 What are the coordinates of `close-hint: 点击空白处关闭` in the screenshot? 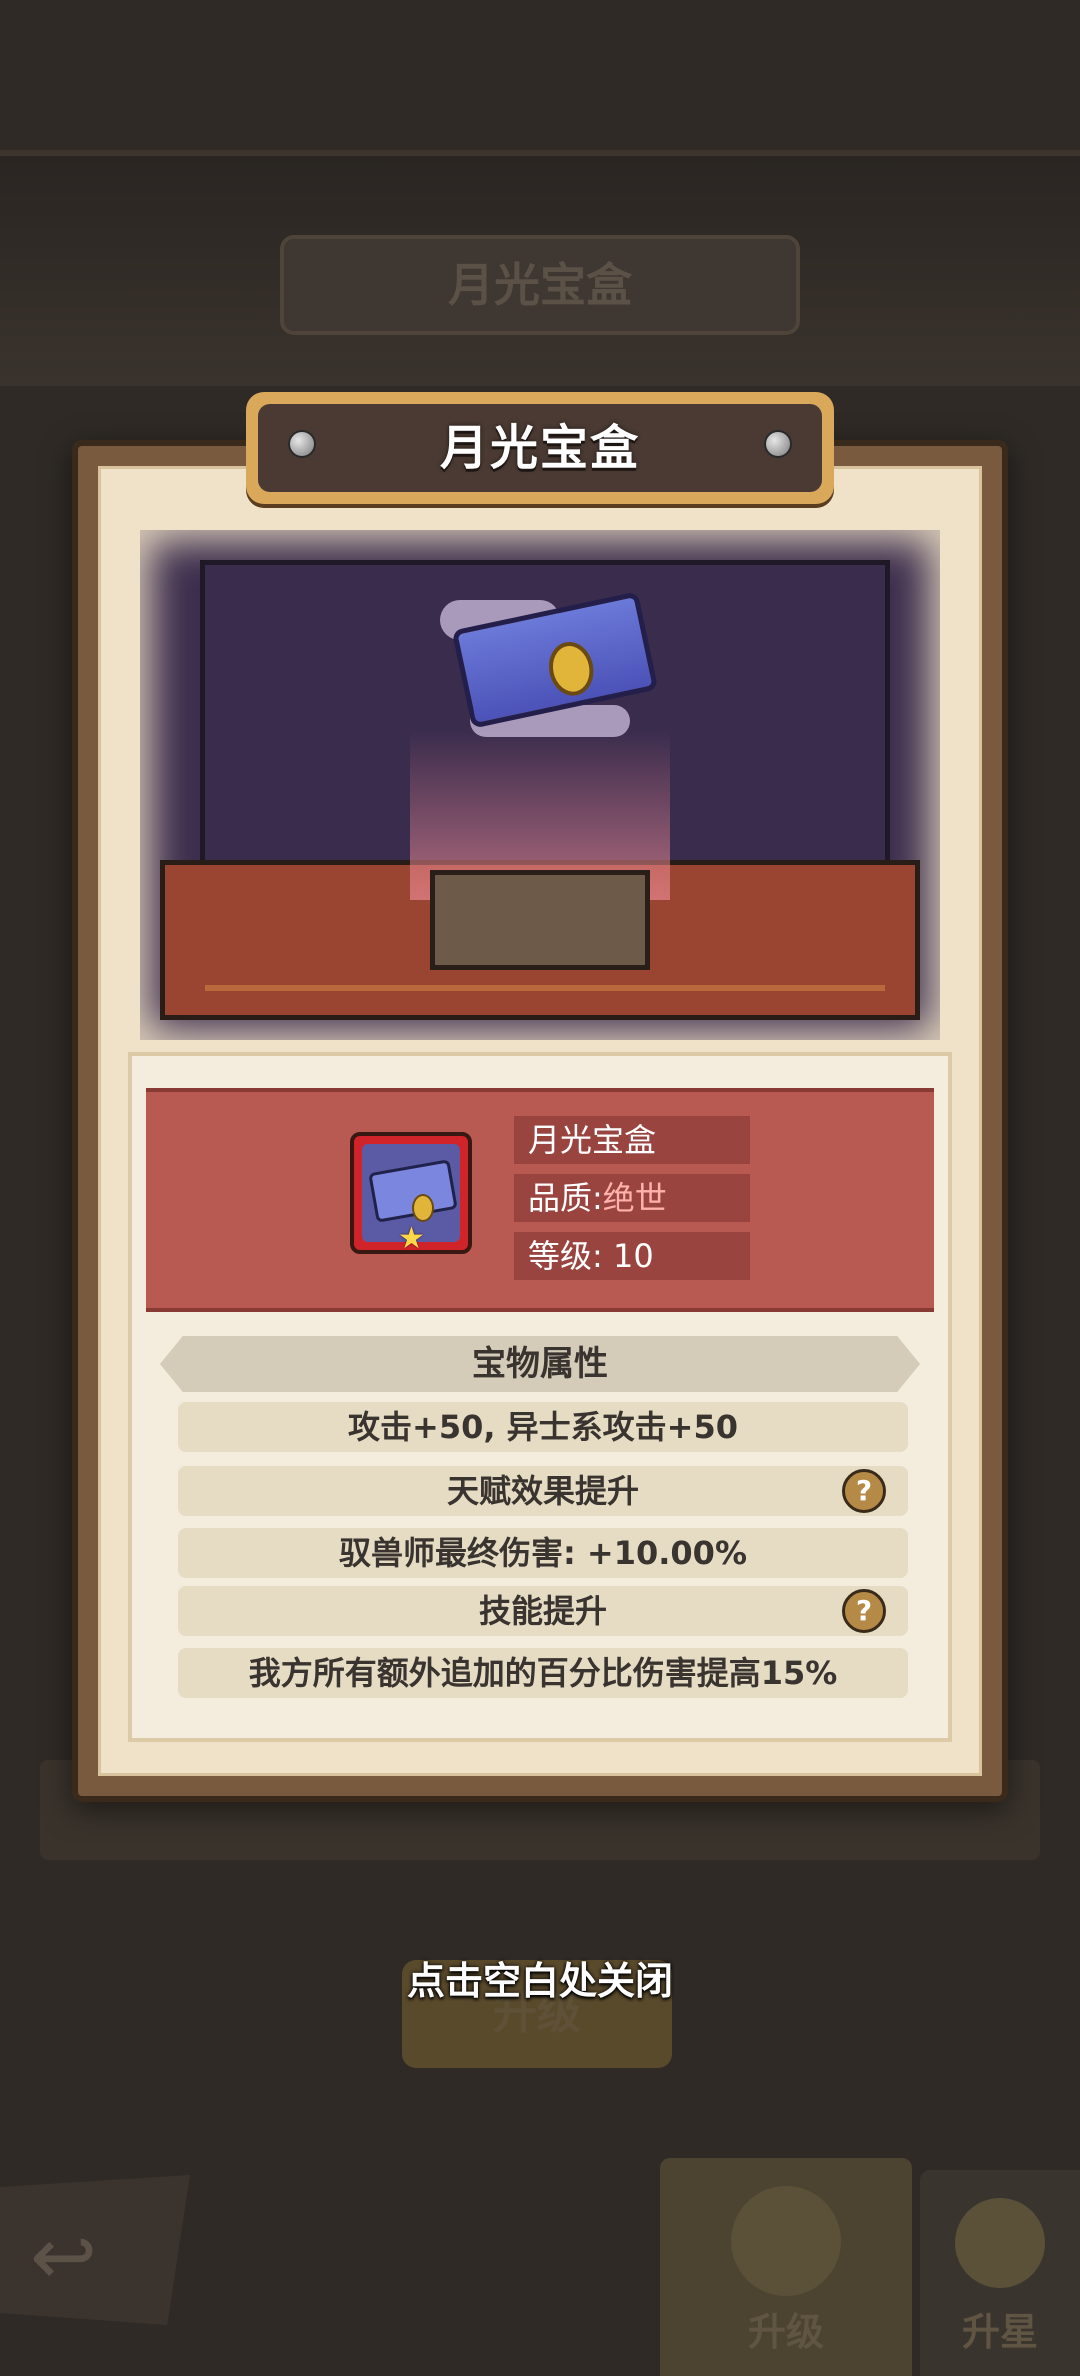 It's located at (540, 1977).